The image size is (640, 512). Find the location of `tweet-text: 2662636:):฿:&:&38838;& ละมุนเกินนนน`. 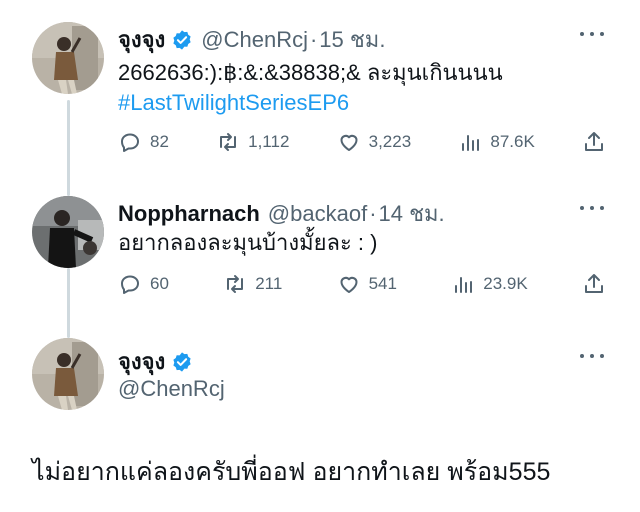

tweet-text: 2662636:):฿:&:&38838;& ละมุนเกินนนน is located at coordinates (310, 72).